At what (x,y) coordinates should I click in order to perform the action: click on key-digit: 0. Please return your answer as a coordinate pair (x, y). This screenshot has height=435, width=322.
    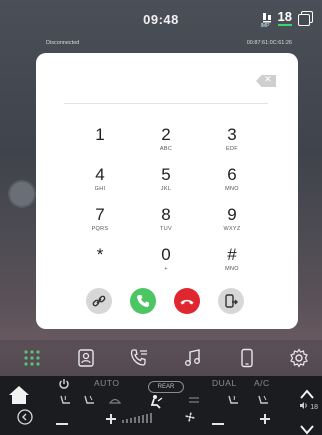
    Looking at the image, I should click on (166, 254).